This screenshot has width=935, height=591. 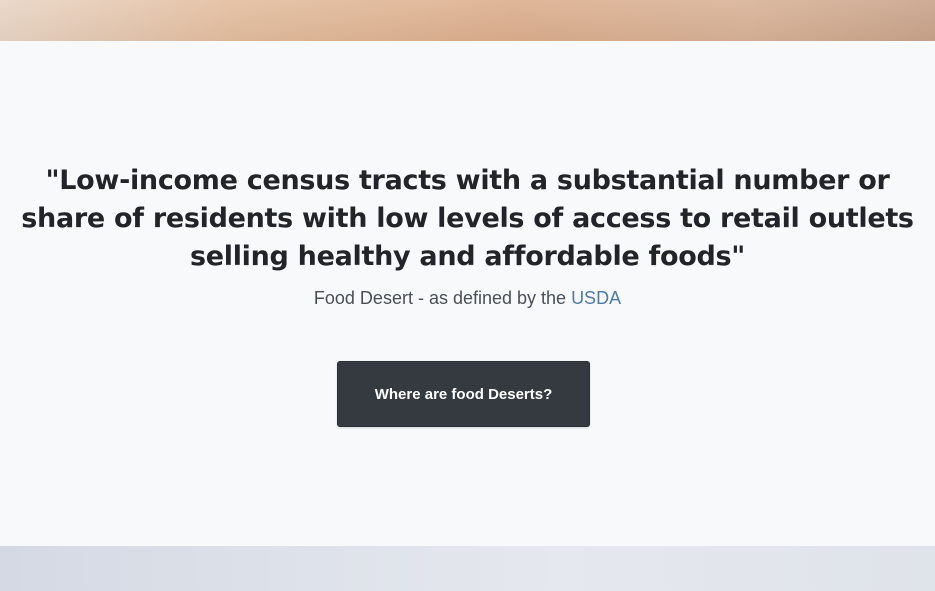 I want to click on hero-caption: Food Desert - as defined by the USDA, so click(x=467, y=298).